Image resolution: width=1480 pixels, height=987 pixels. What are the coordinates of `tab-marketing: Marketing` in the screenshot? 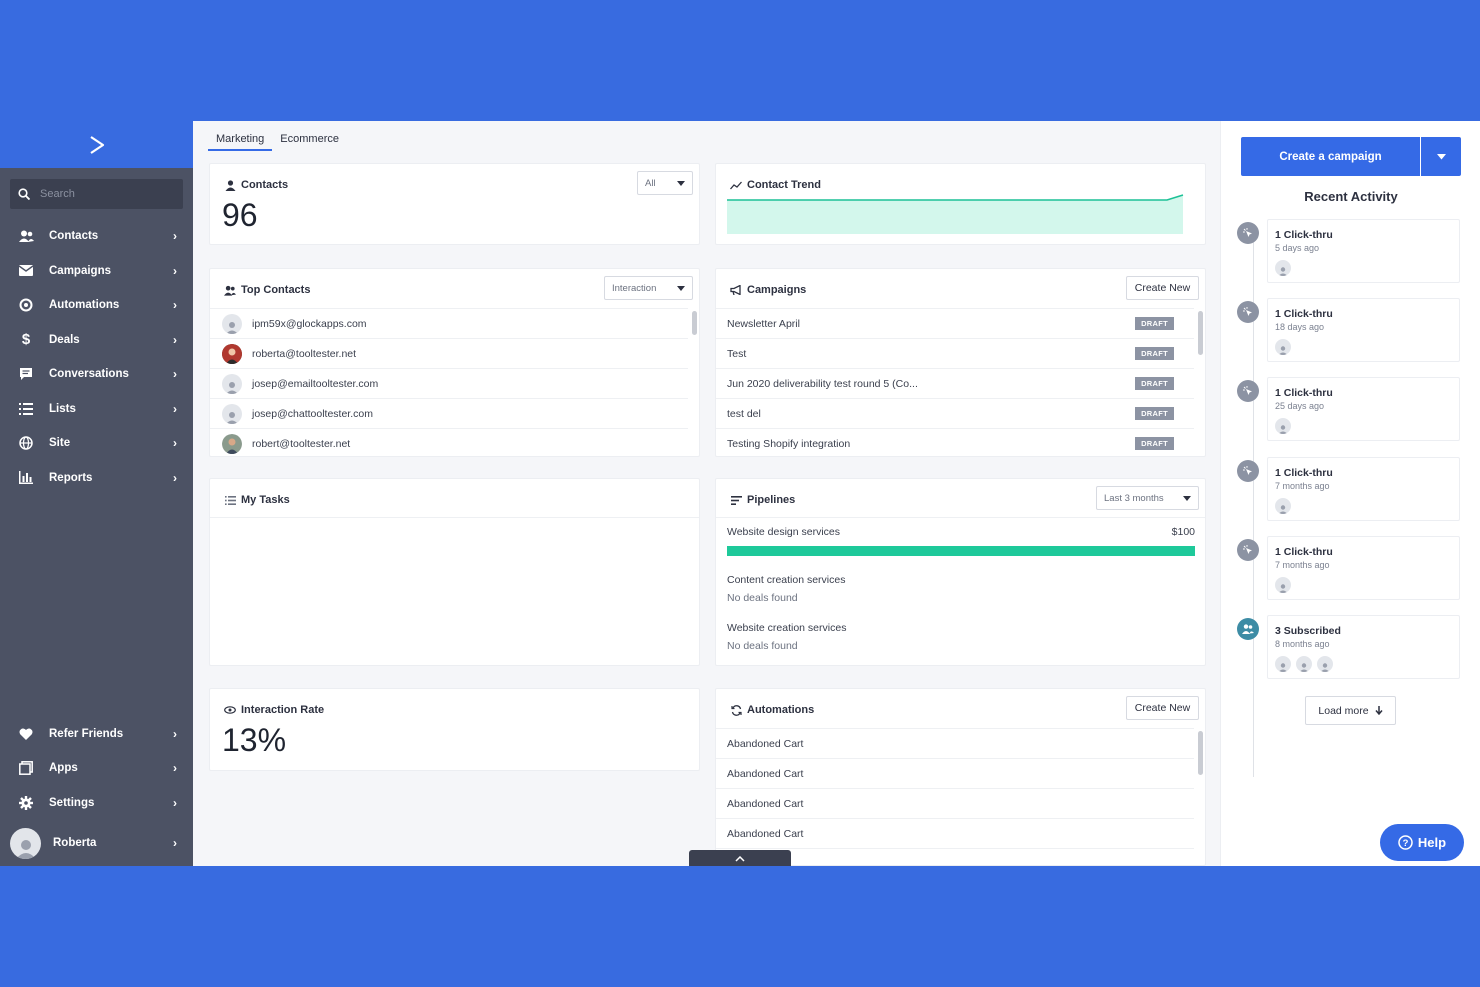 It's located at (240, 142).